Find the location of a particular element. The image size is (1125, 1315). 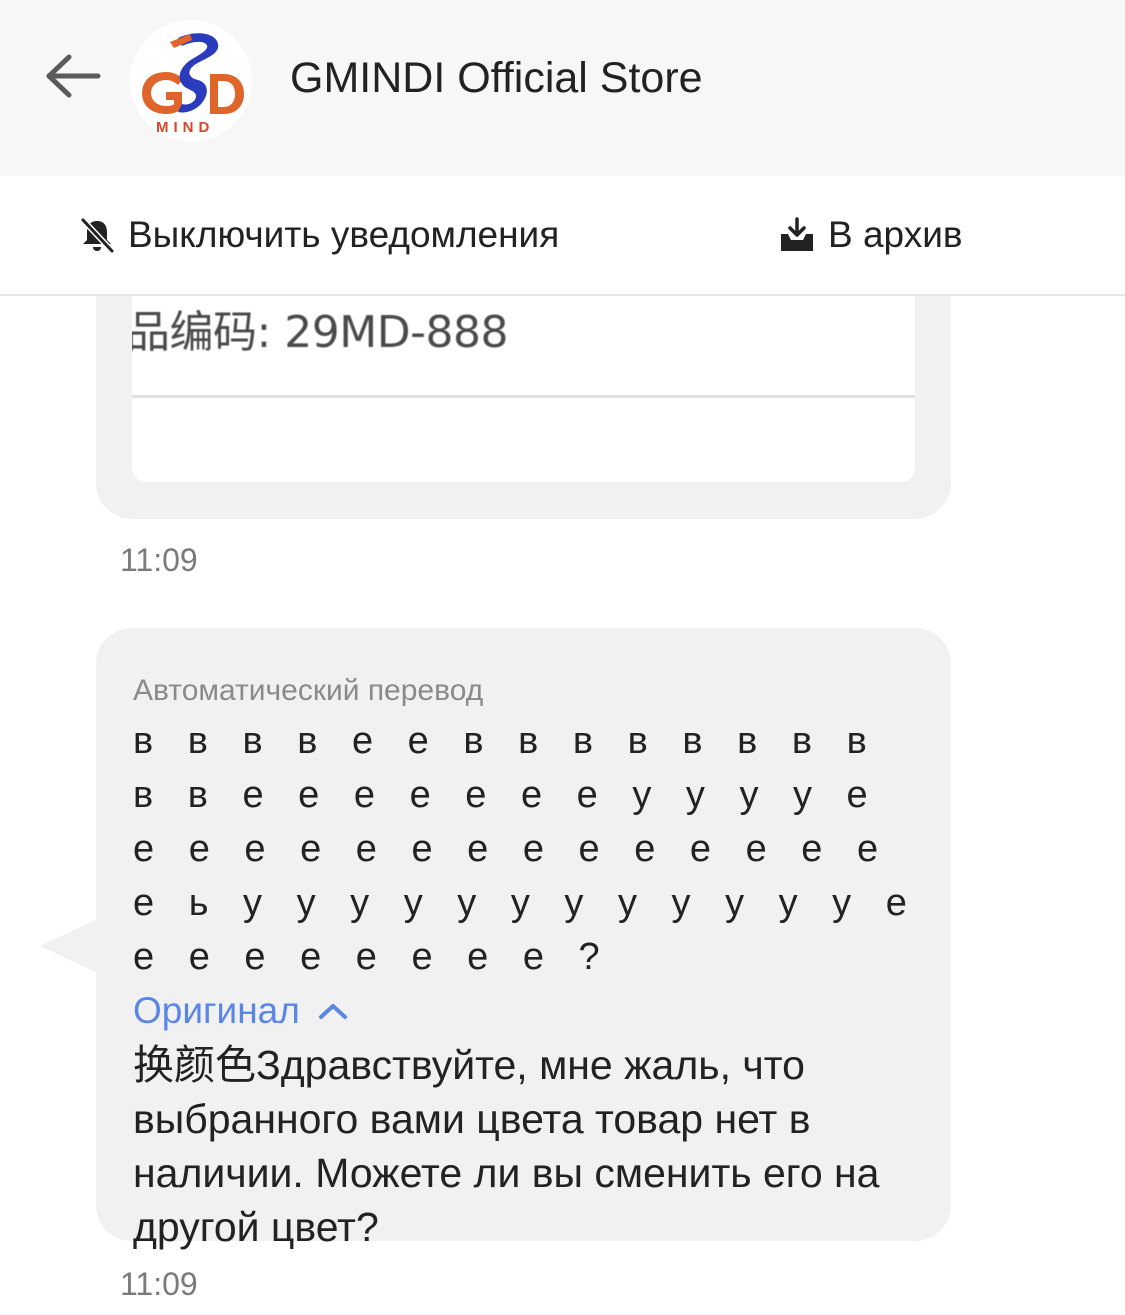

auto-translation-label: Автоматический перевод is located at coordinates (308, 690).